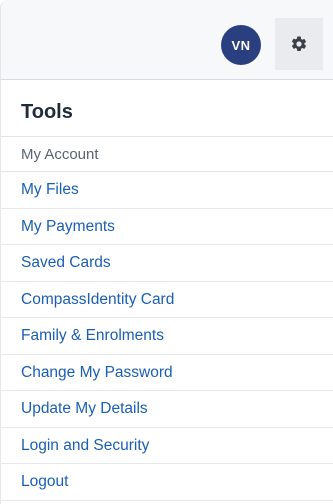 Image resolution: width=333 pixels, height=504 pixels. I want to click on family-enrolments-link: Family & Enrolments, so click(92, 336).